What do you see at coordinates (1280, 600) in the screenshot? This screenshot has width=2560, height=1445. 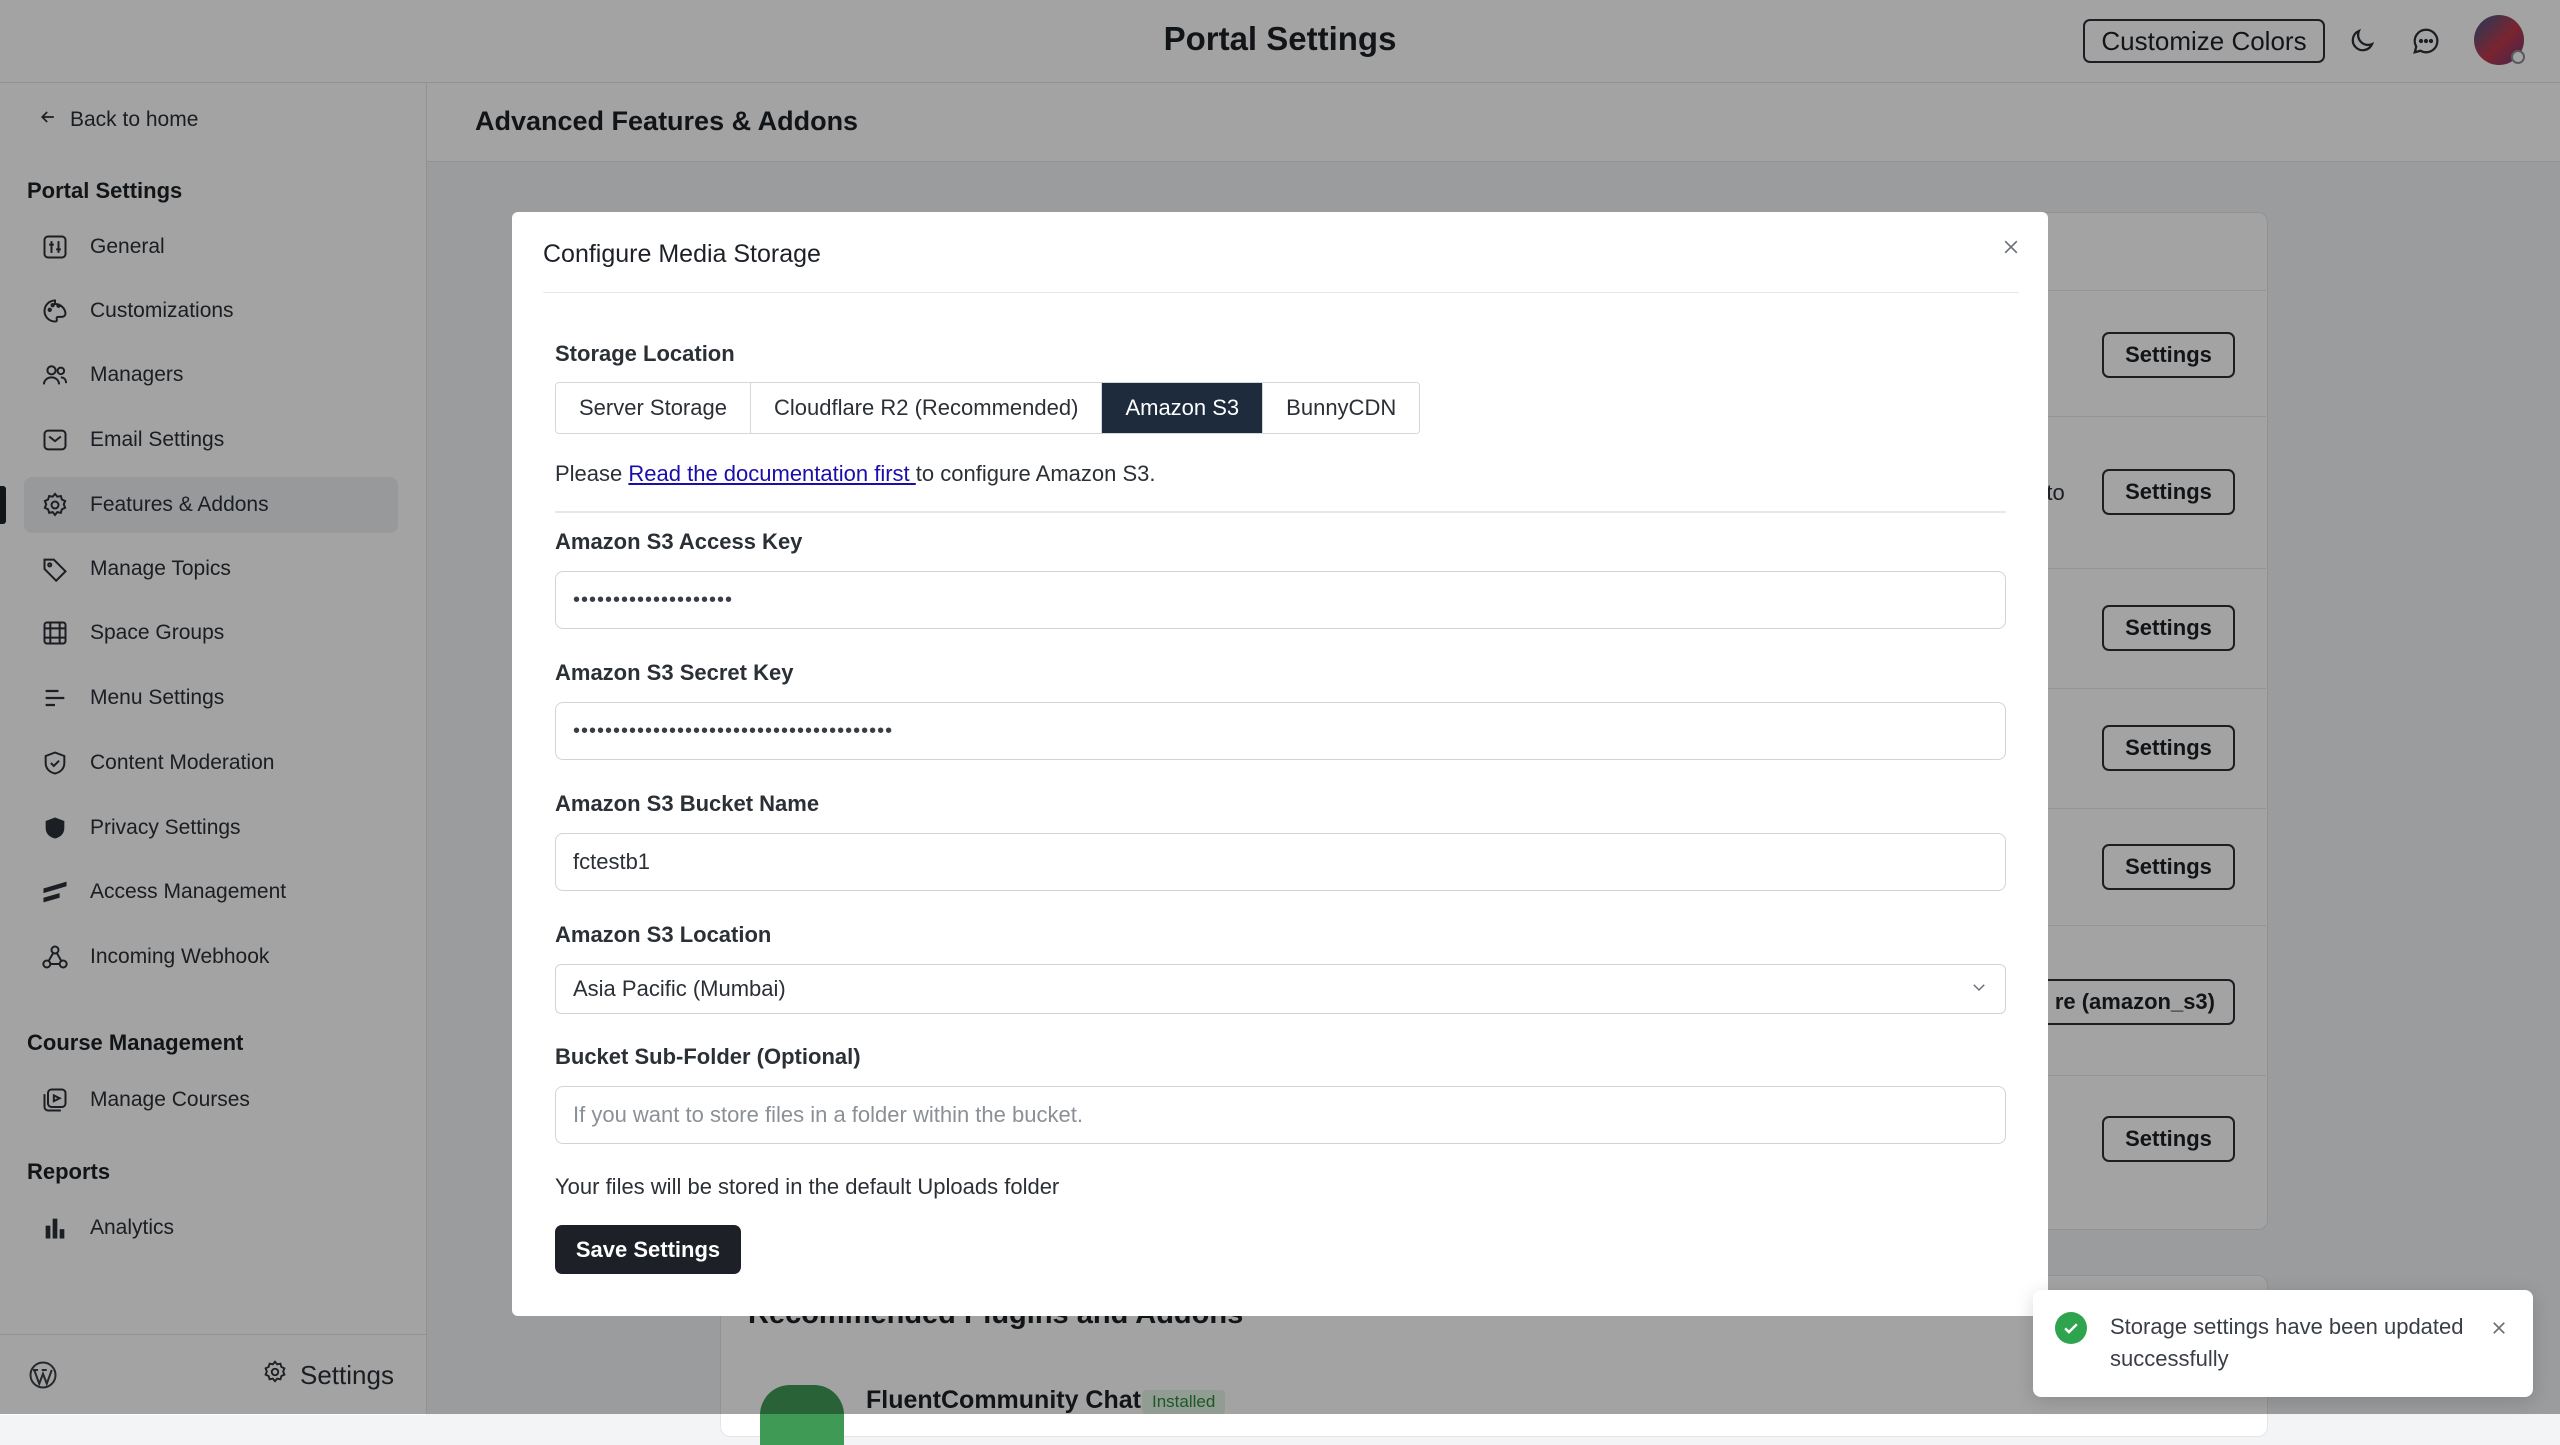 I see `access-key-input: ••••••••••••••••••••` at bounding box center [1280, 600].